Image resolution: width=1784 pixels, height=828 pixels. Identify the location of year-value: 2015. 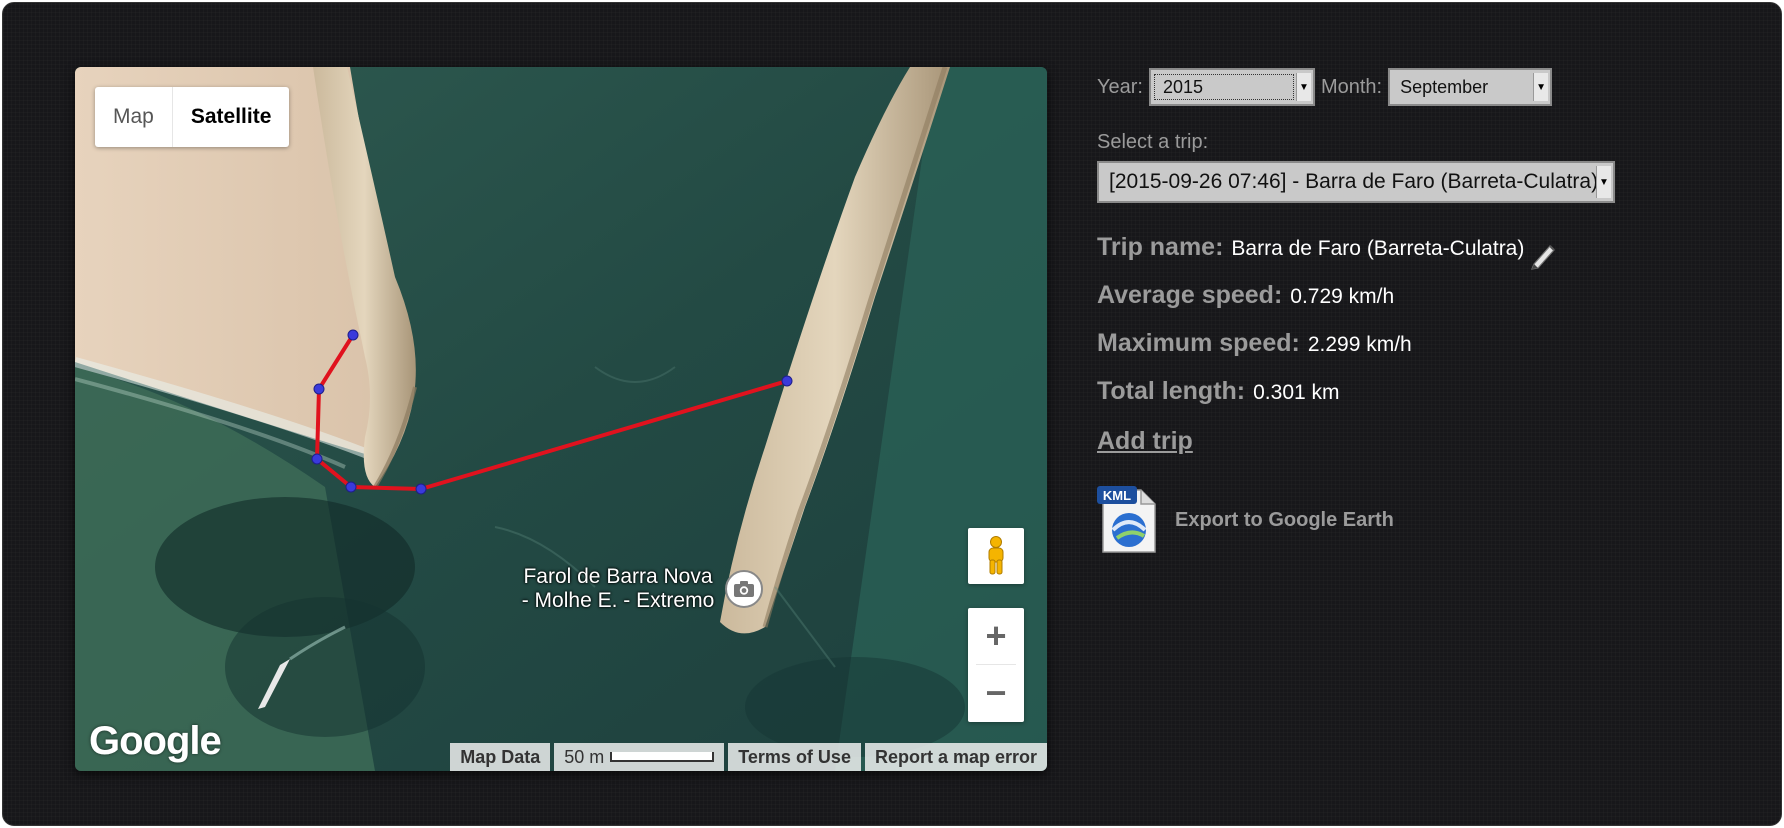
(1223, 87).